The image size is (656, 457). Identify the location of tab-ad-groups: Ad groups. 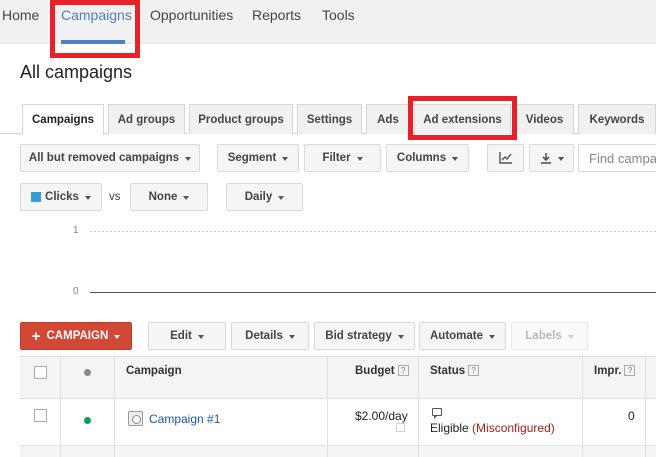
(146, 119).